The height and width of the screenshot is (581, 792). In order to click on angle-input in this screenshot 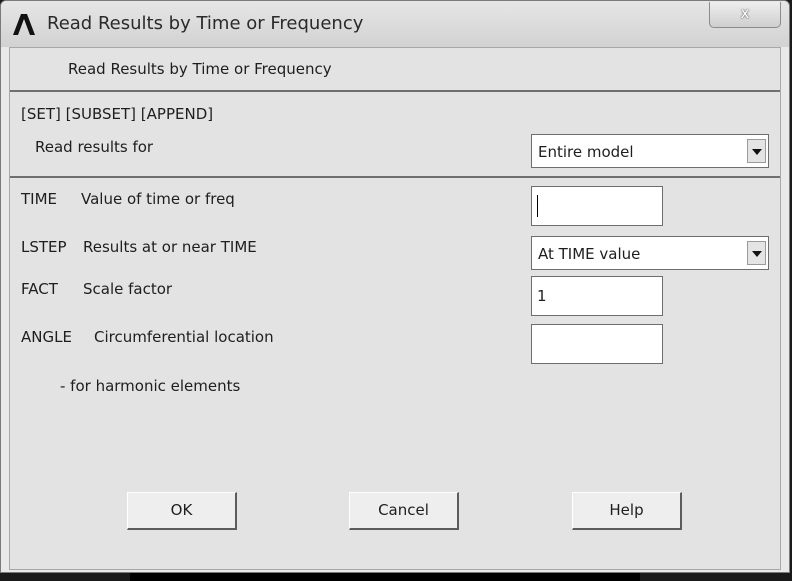, I will do `click(597, 344)`.